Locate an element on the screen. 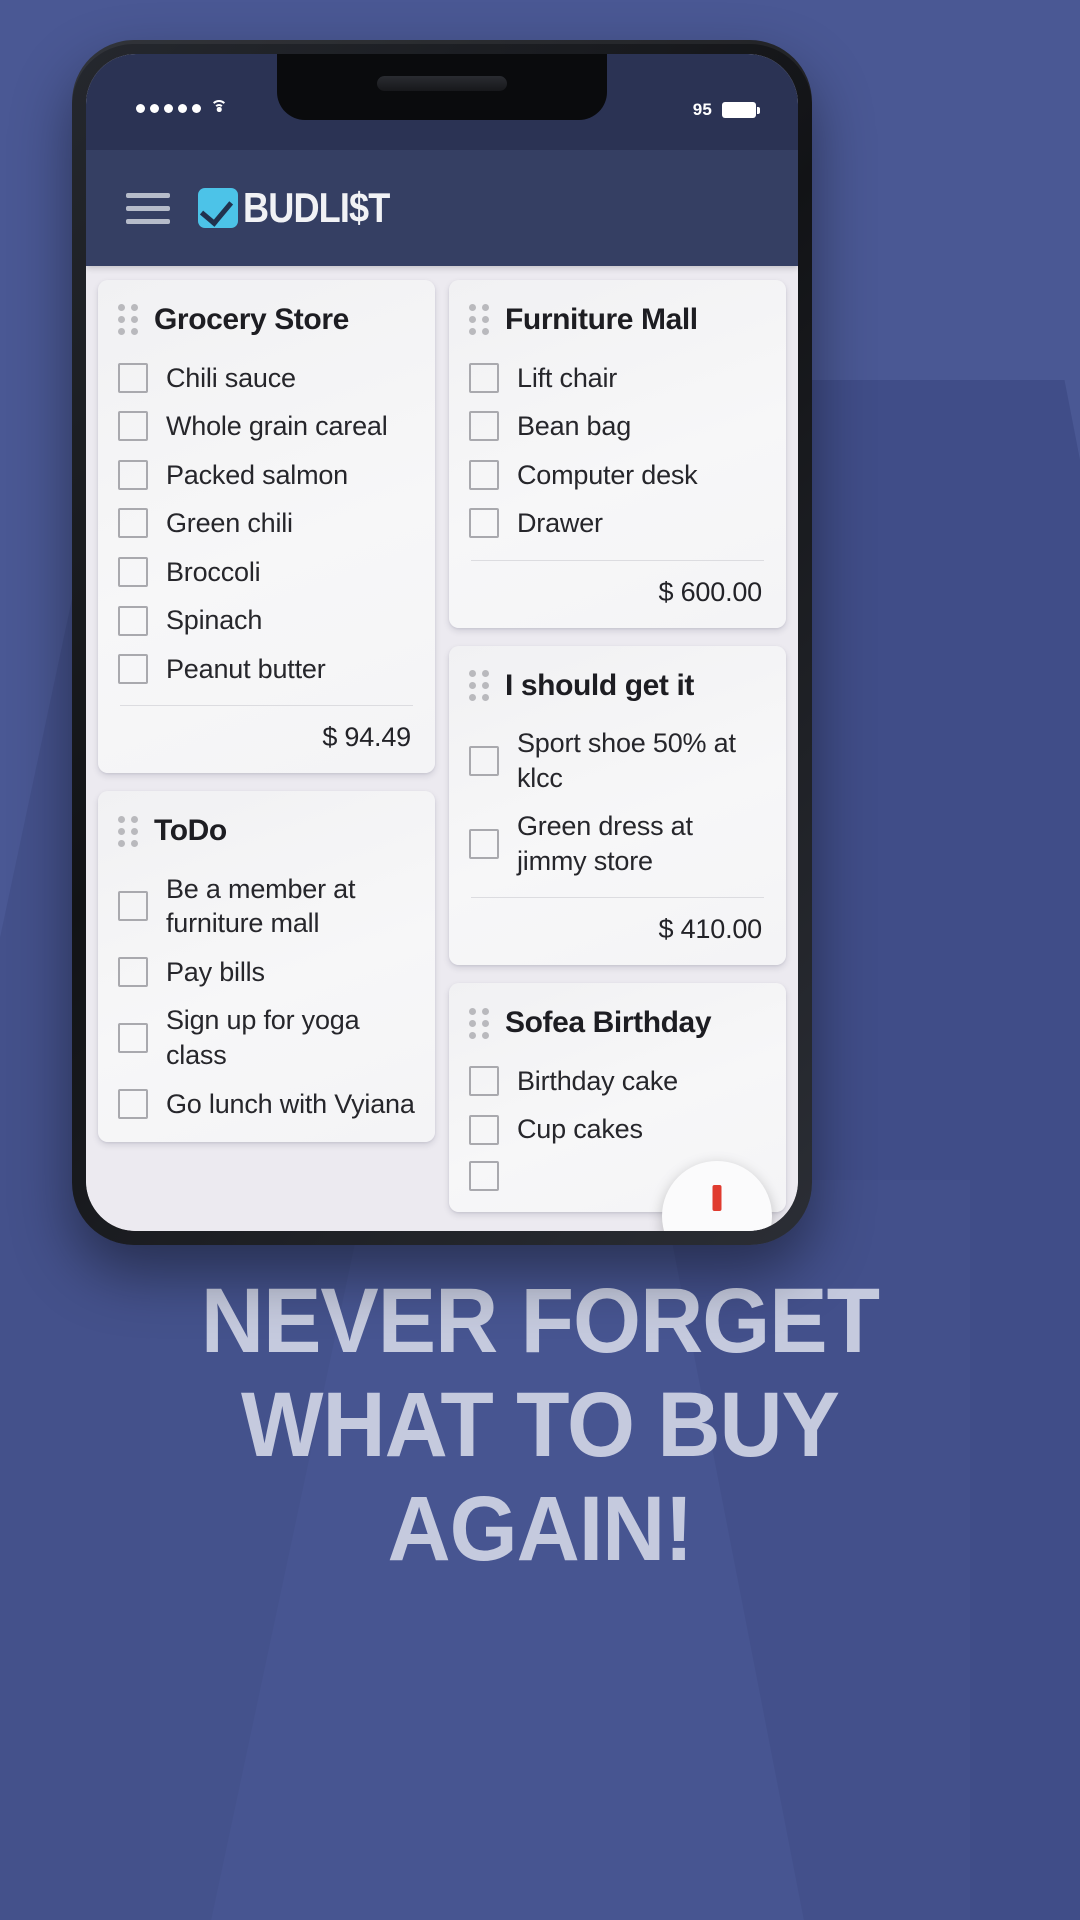 The image size is (1080, 1920). list-item: Go lunch with Vyiana is located at coordinates (266, 1104).